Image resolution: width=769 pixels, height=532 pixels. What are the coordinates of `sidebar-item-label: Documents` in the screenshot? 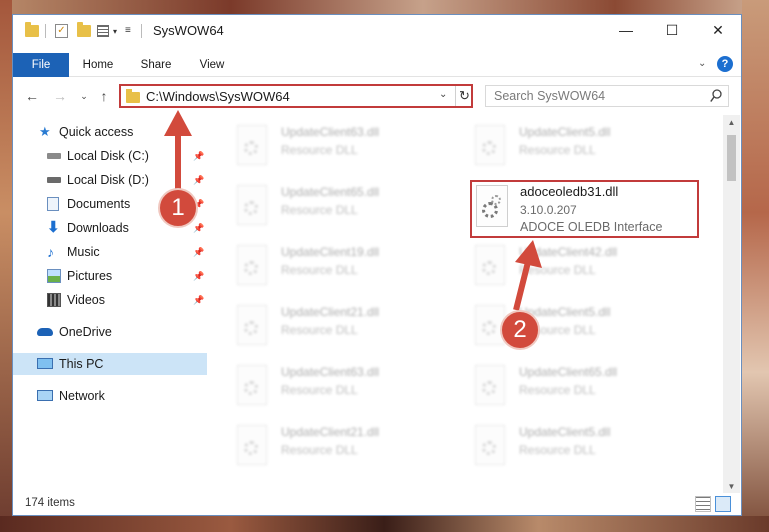 It's located at (99, 204).